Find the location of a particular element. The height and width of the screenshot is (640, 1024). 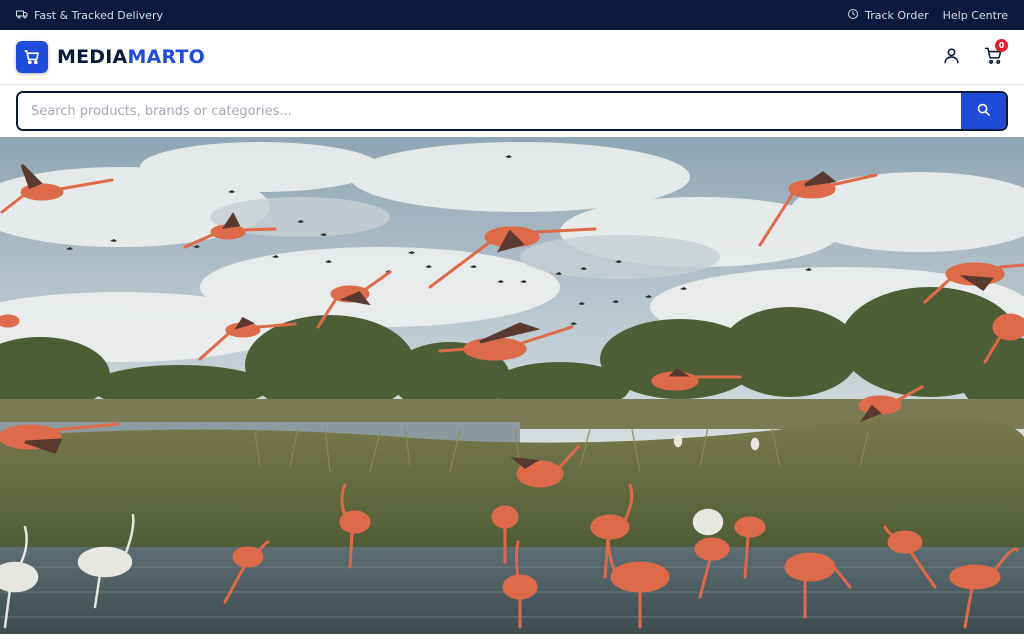

brand-logo-link: MEDIAMARTO is located at coordinates (110, 57).